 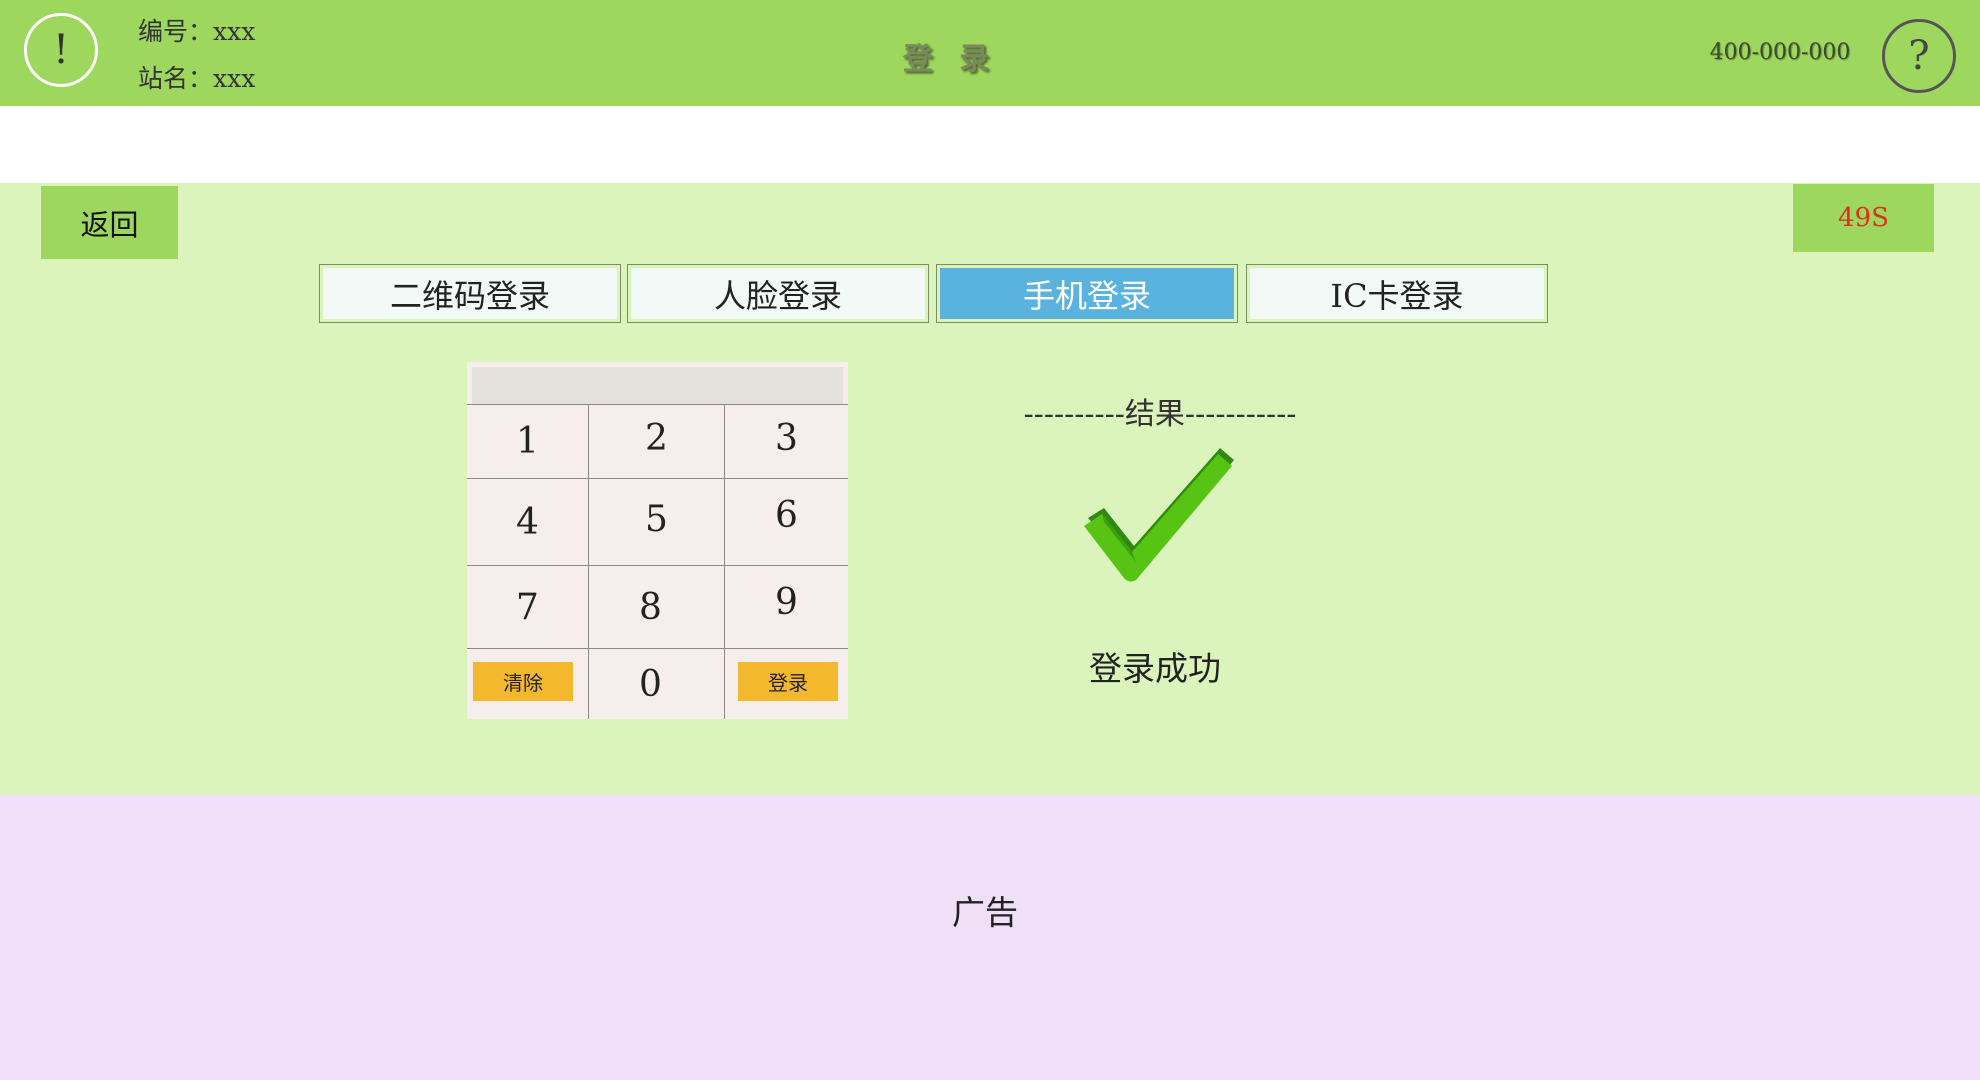 I want to click on phone-number-input, so click(x=657, y=385).